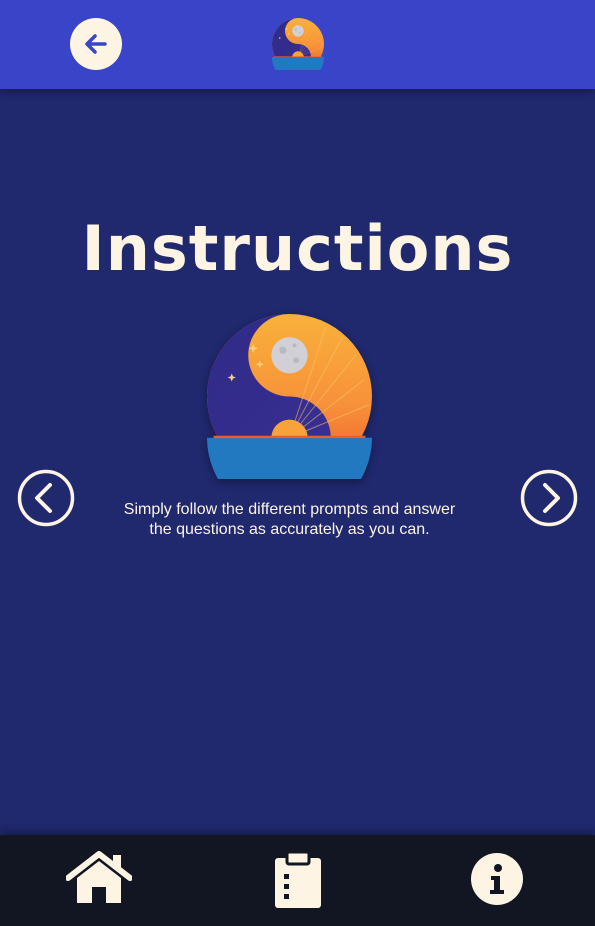 Image resolution: width=595 pixels, height=926 pixels. What do you see at coordinates (289, 529) in the screenshot?
I see `instruction-line-2: the questions as accurately as you can.` at bounding box center [289, 529].